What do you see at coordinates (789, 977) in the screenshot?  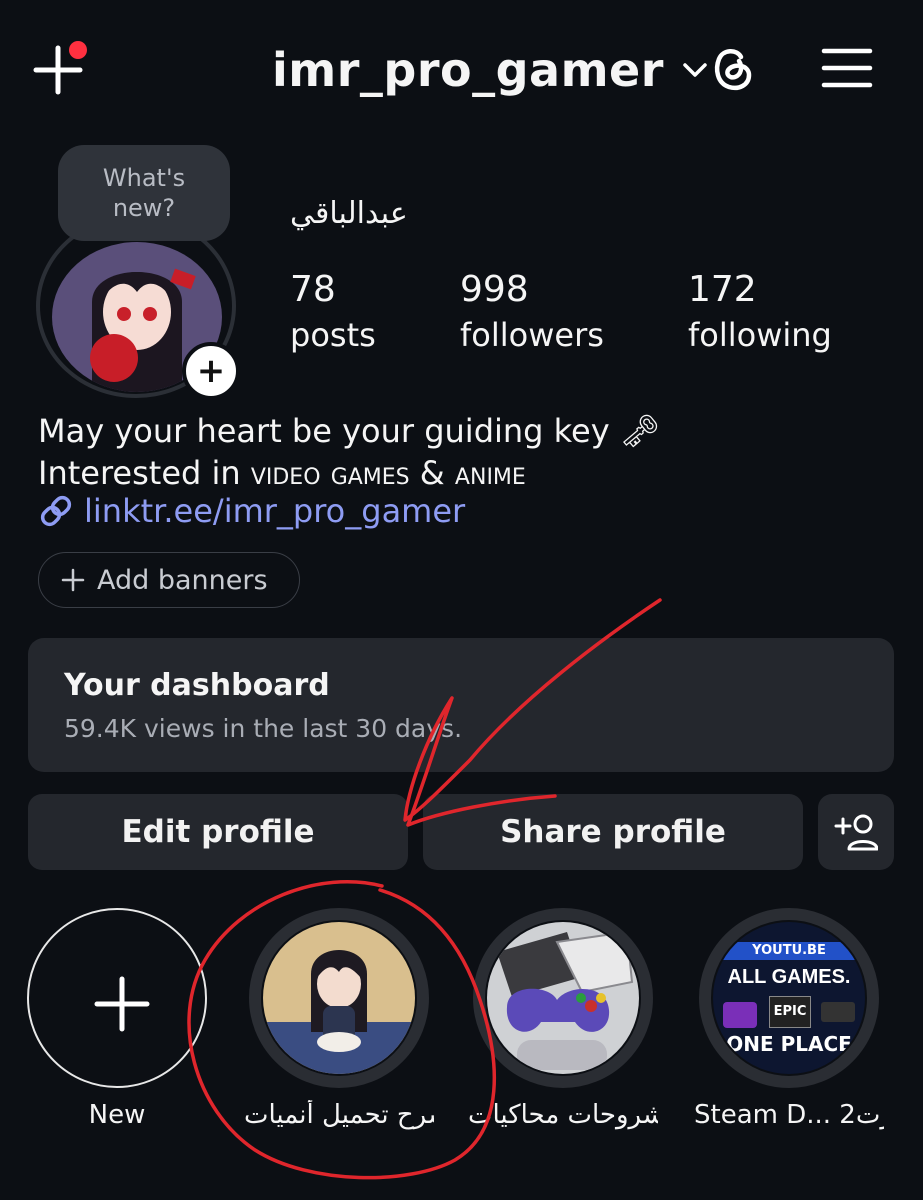 I see `thumbnail-title: ALL GAMES.` at bounding box center [789, 977].